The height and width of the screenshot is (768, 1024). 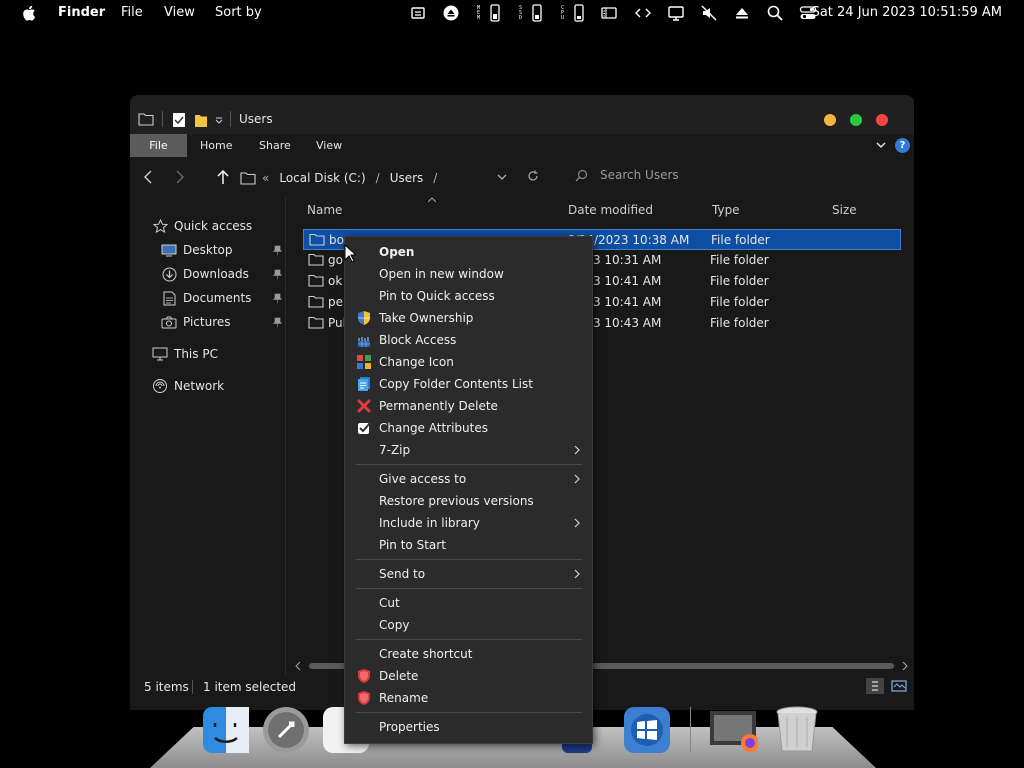 I want to click on tab-file: File, so click(x=158, y=145).